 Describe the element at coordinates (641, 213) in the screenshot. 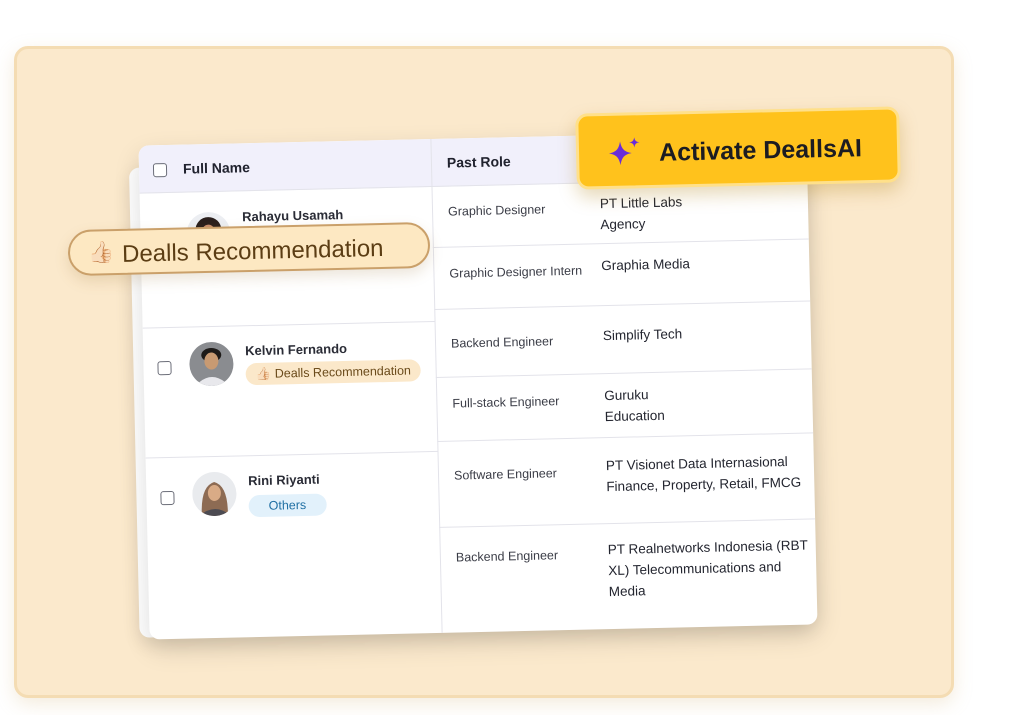

I see `company-name: PT Little Labs Agency` at that location.